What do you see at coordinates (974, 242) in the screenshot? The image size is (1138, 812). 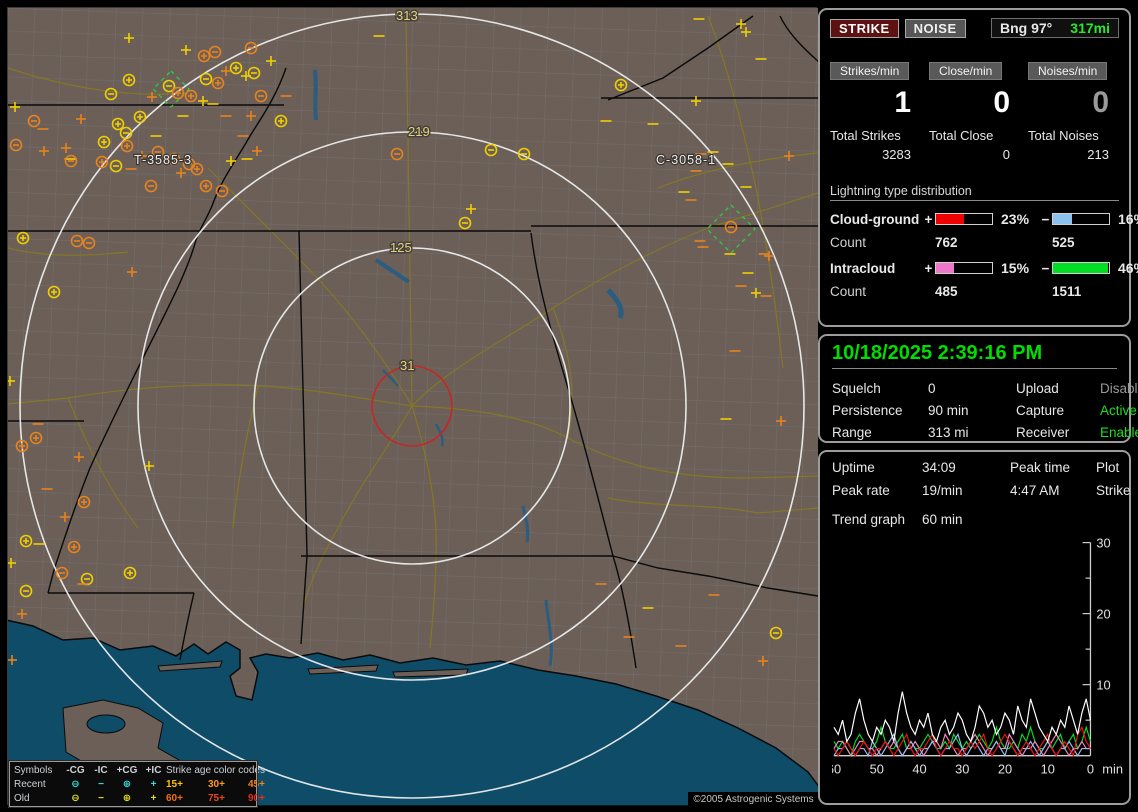 I see `cg-count-row: Count 762 525` at bounding box center [974, 242].